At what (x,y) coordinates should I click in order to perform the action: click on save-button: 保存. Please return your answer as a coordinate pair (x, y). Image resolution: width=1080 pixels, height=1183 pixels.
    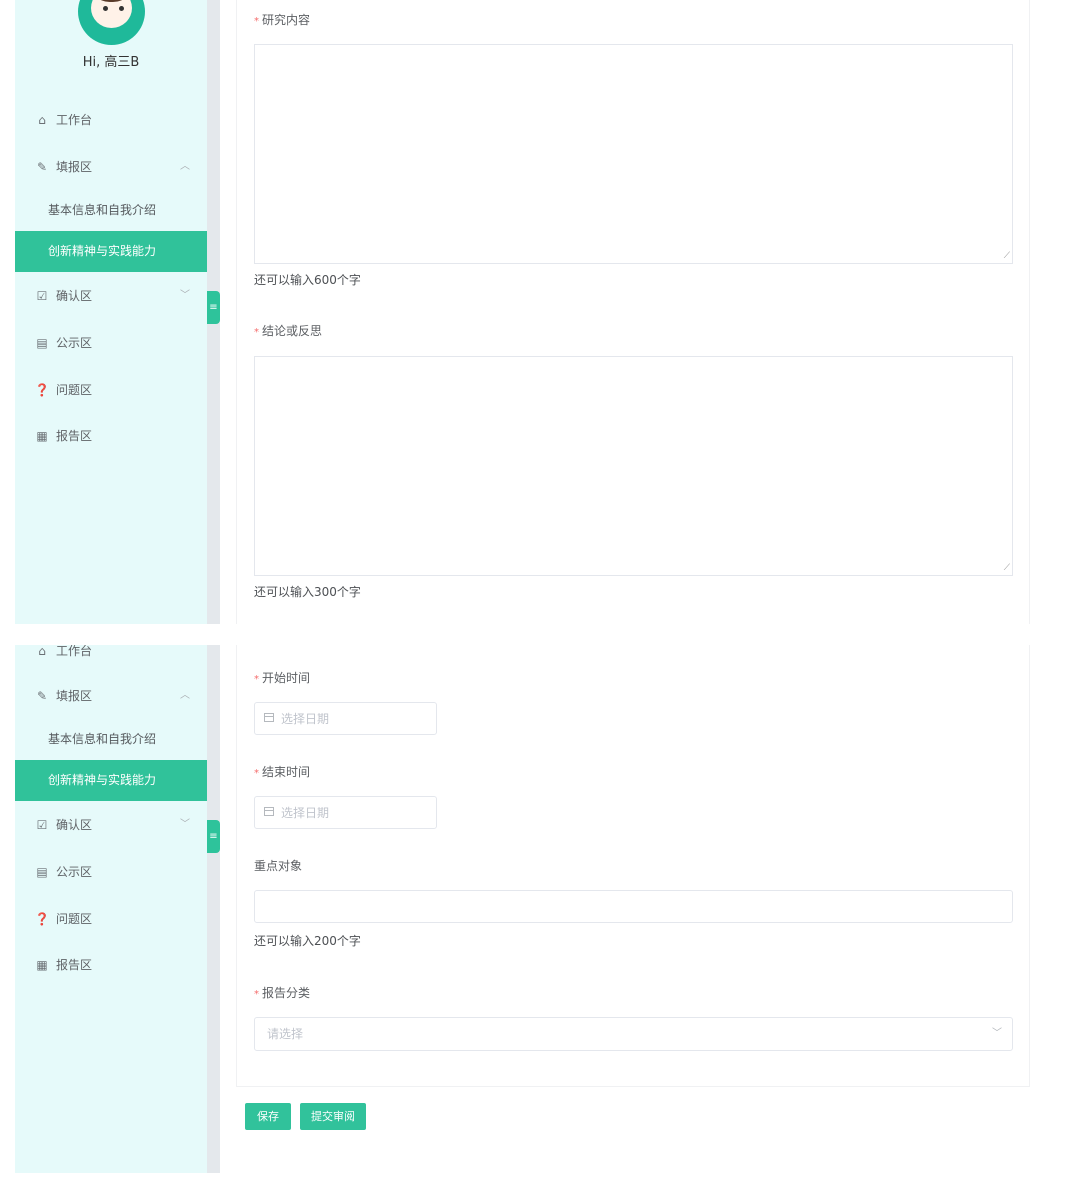
    Looking at the image, I should click on (268, 1116).